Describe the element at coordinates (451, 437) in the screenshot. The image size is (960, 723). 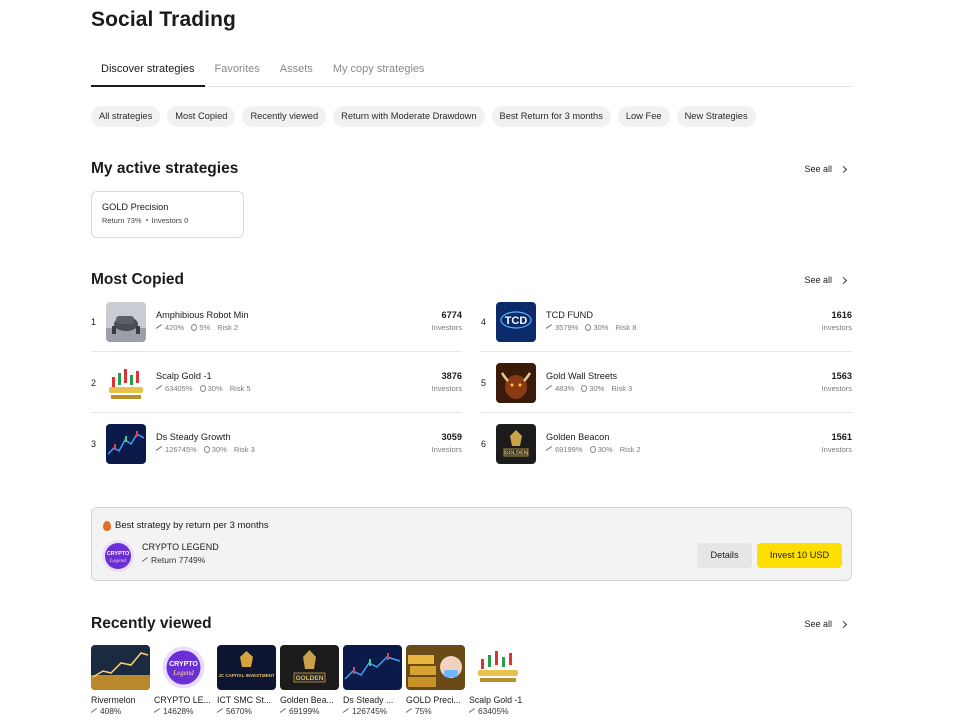
I see `investors-count: 3059` at that location.